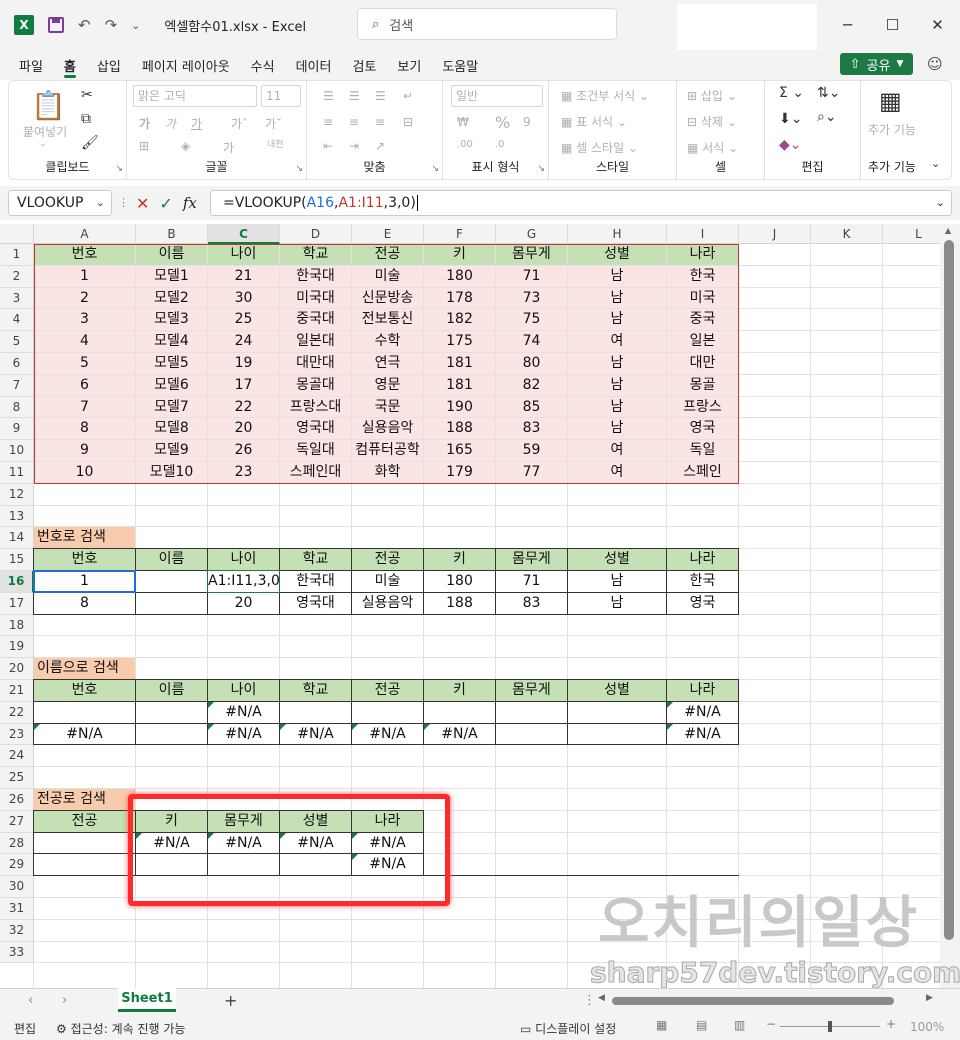  I want to click on close-button: ✕, so click(937, 25).